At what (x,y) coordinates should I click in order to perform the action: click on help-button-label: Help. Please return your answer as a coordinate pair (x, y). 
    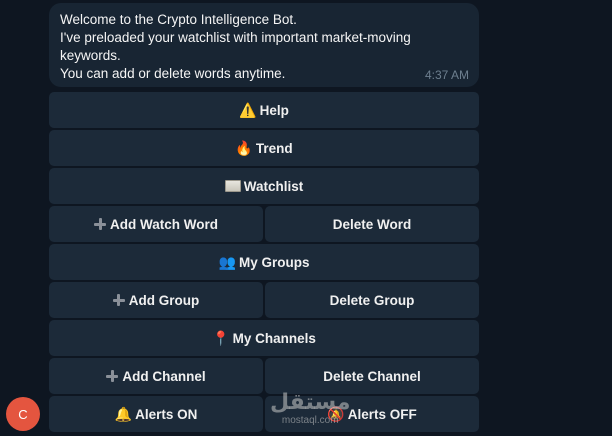
    Looking at the image, I should click on (274, 110).